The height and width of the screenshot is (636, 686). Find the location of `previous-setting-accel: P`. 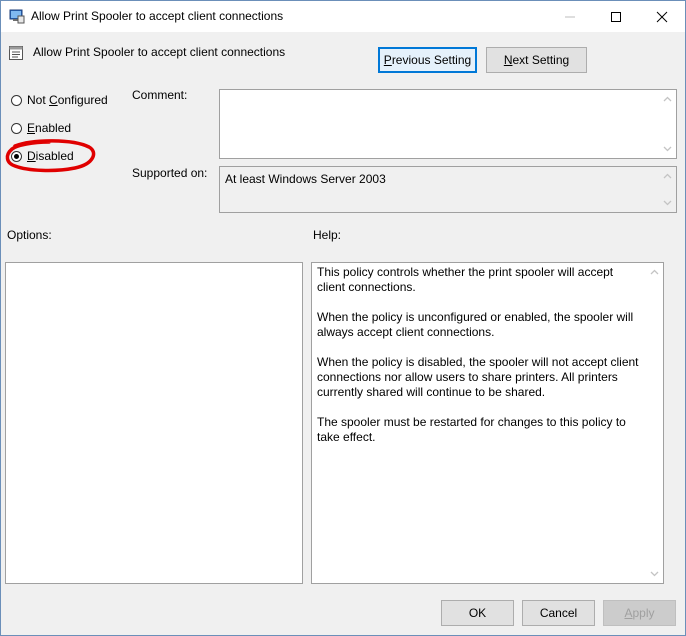

previous-setting-accel: P is located at coordinates (387, 60).